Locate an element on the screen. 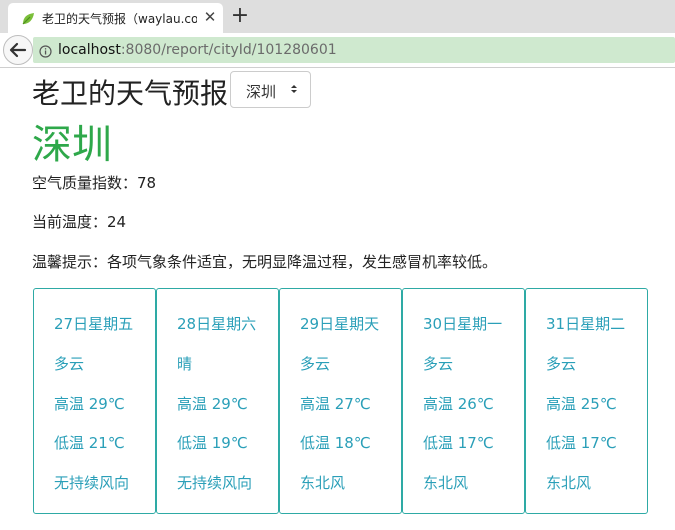 This screenshot has width=675, height=530. browser-tab: 老卫的天气预报（waylau.co ✕ is located at coordinates (115, 18).